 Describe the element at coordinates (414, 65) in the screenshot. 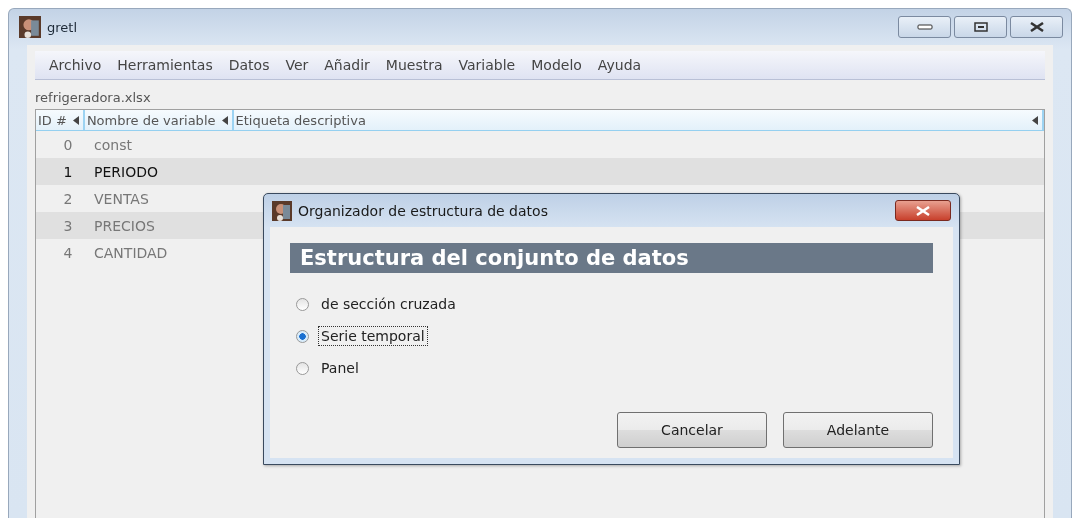

I see `menu-item: Muestra` at that location.